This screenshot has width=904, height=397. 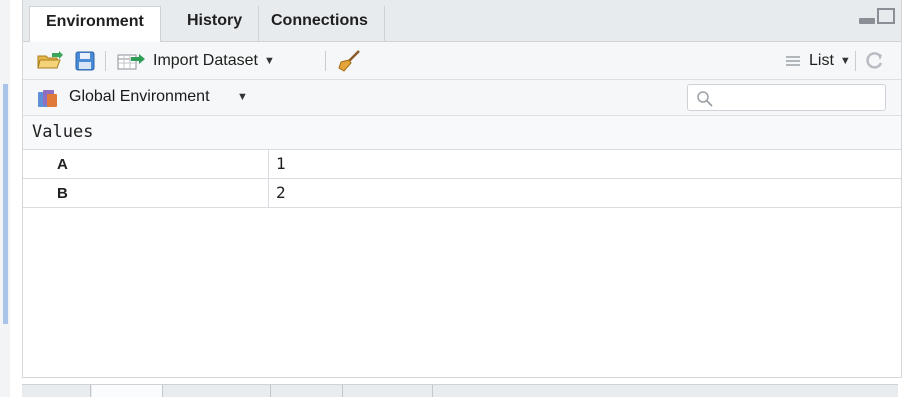 I want to click on search-icon, so click(x=705, y=99).